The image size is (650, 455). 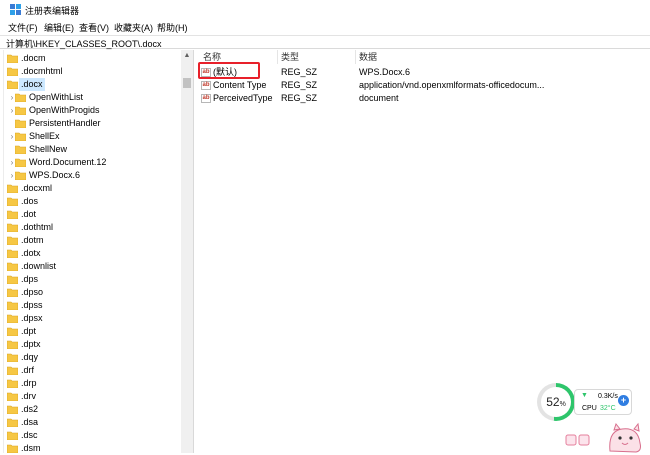 What do you see at coordinates (84, 43) in the screenshot?
I see `address-path: 计算机\HKEY_CLASSES_ROOT\.docx` at bounding box center [84, 43].